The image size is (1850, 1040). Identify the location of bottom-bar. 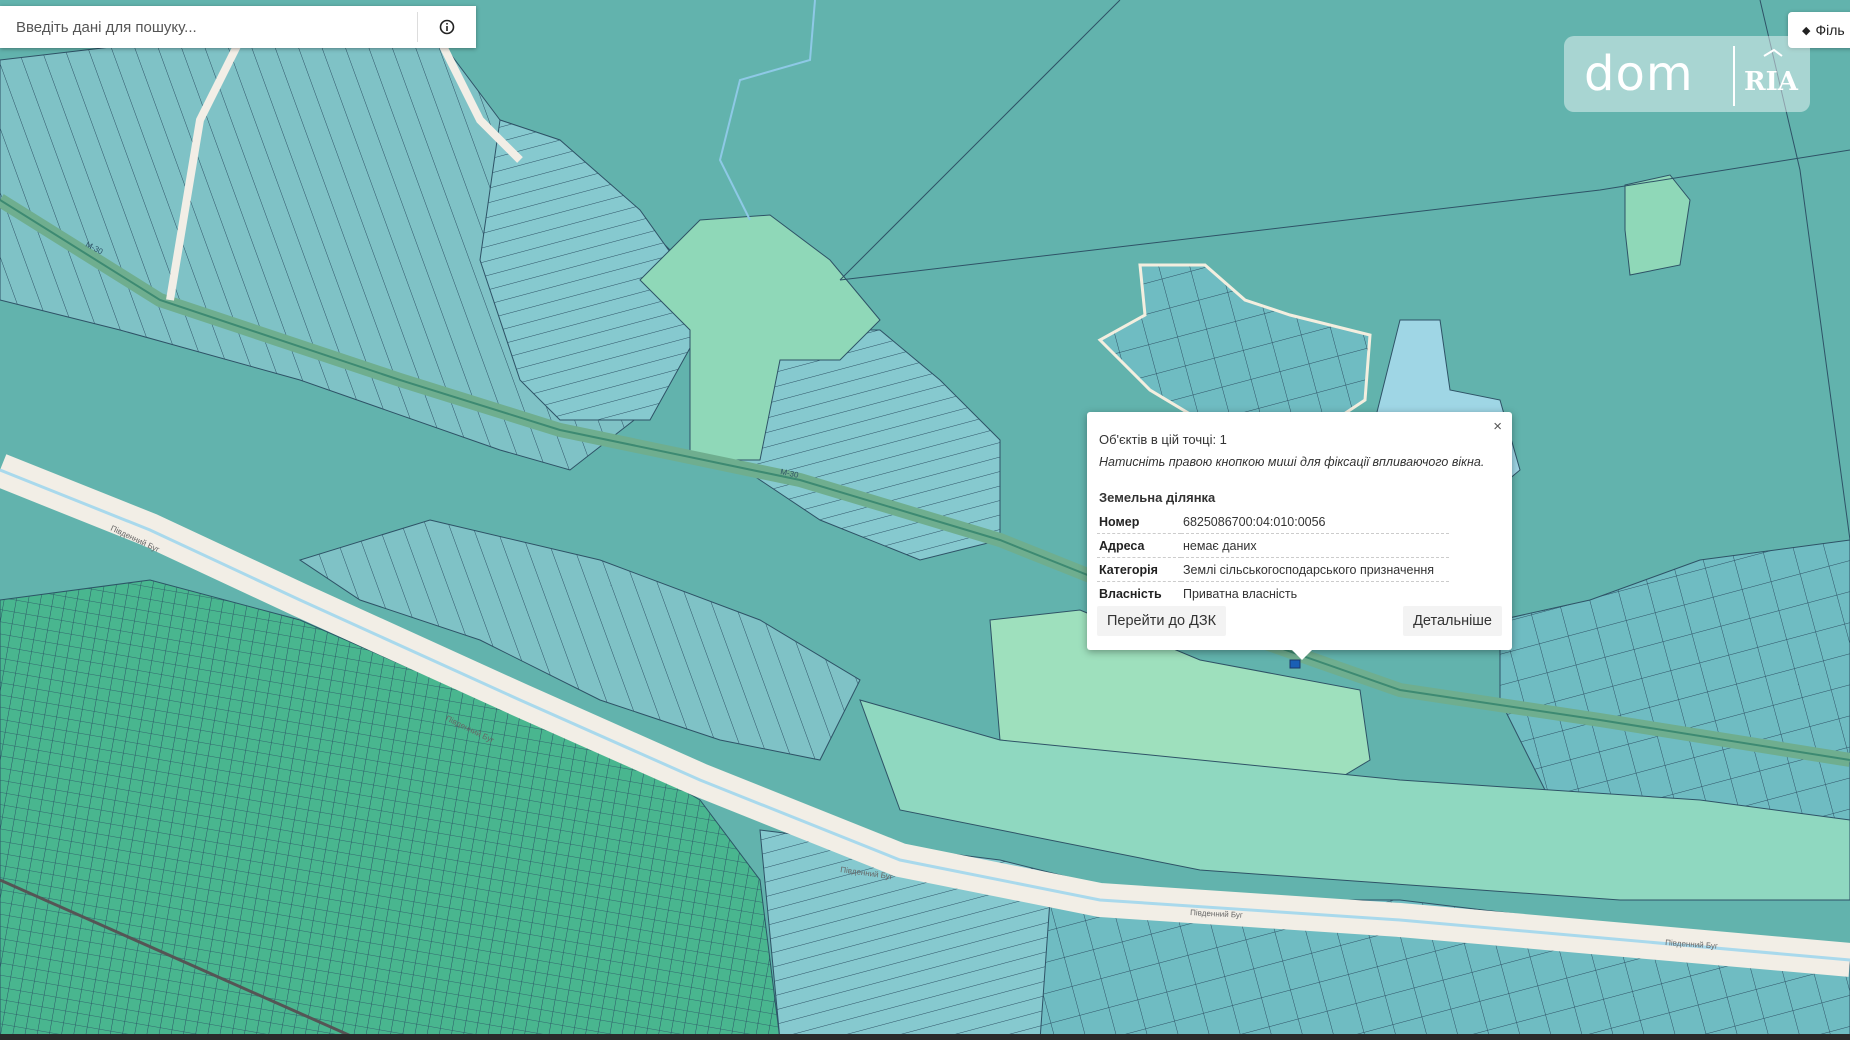
(925, 1037).